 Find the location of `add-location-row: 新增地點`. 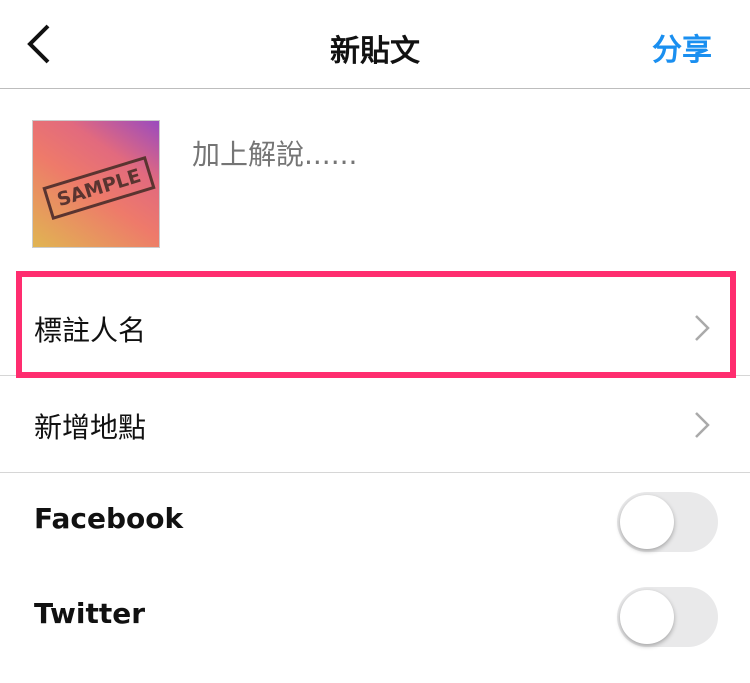

add-location-row: 新增地點 is located at coordinates (375, 425).